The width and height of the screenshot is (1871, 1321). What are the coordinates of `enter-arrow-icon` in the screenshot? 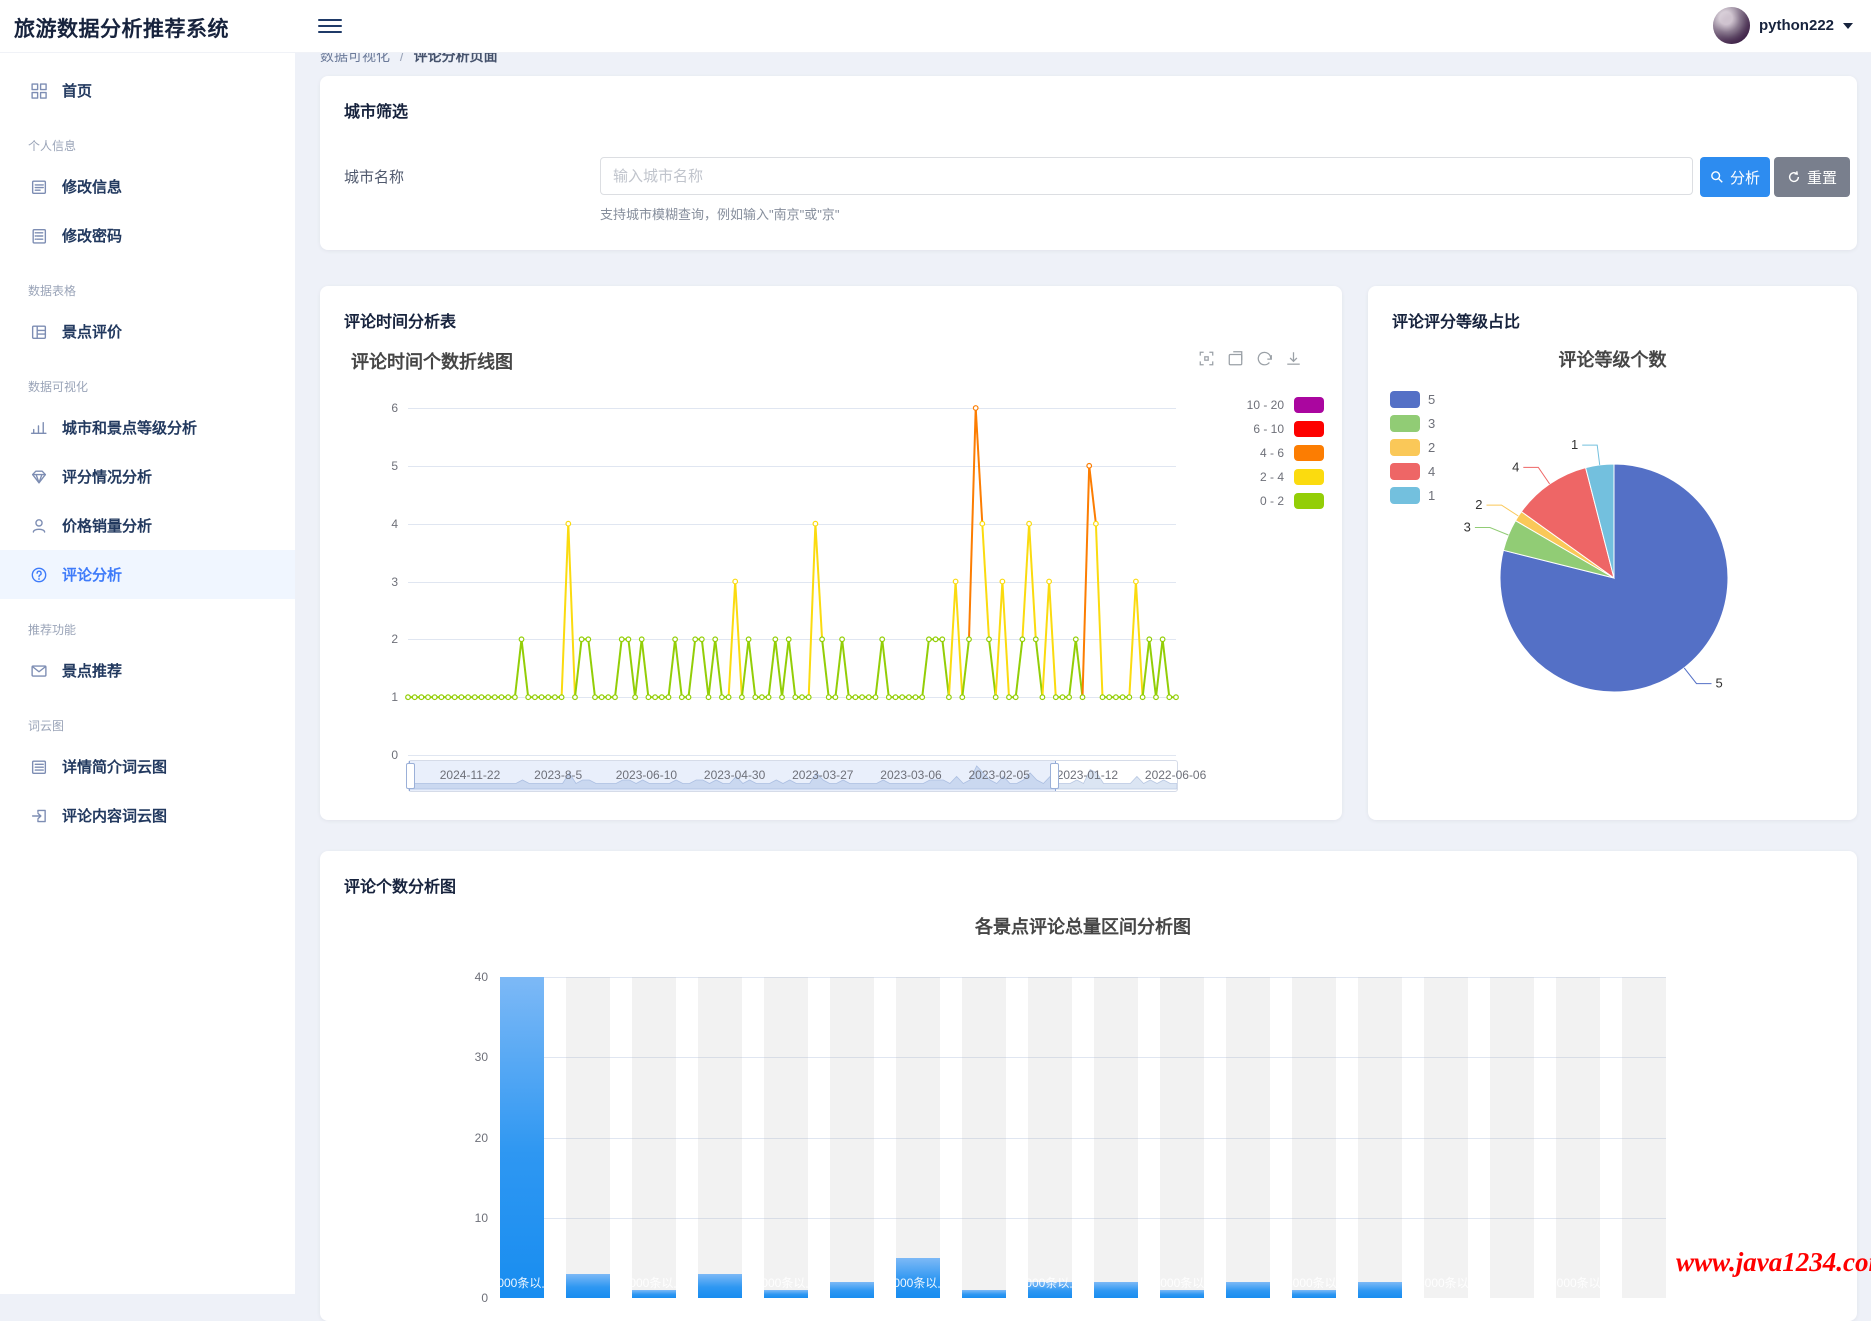 It's located at (38, 815).